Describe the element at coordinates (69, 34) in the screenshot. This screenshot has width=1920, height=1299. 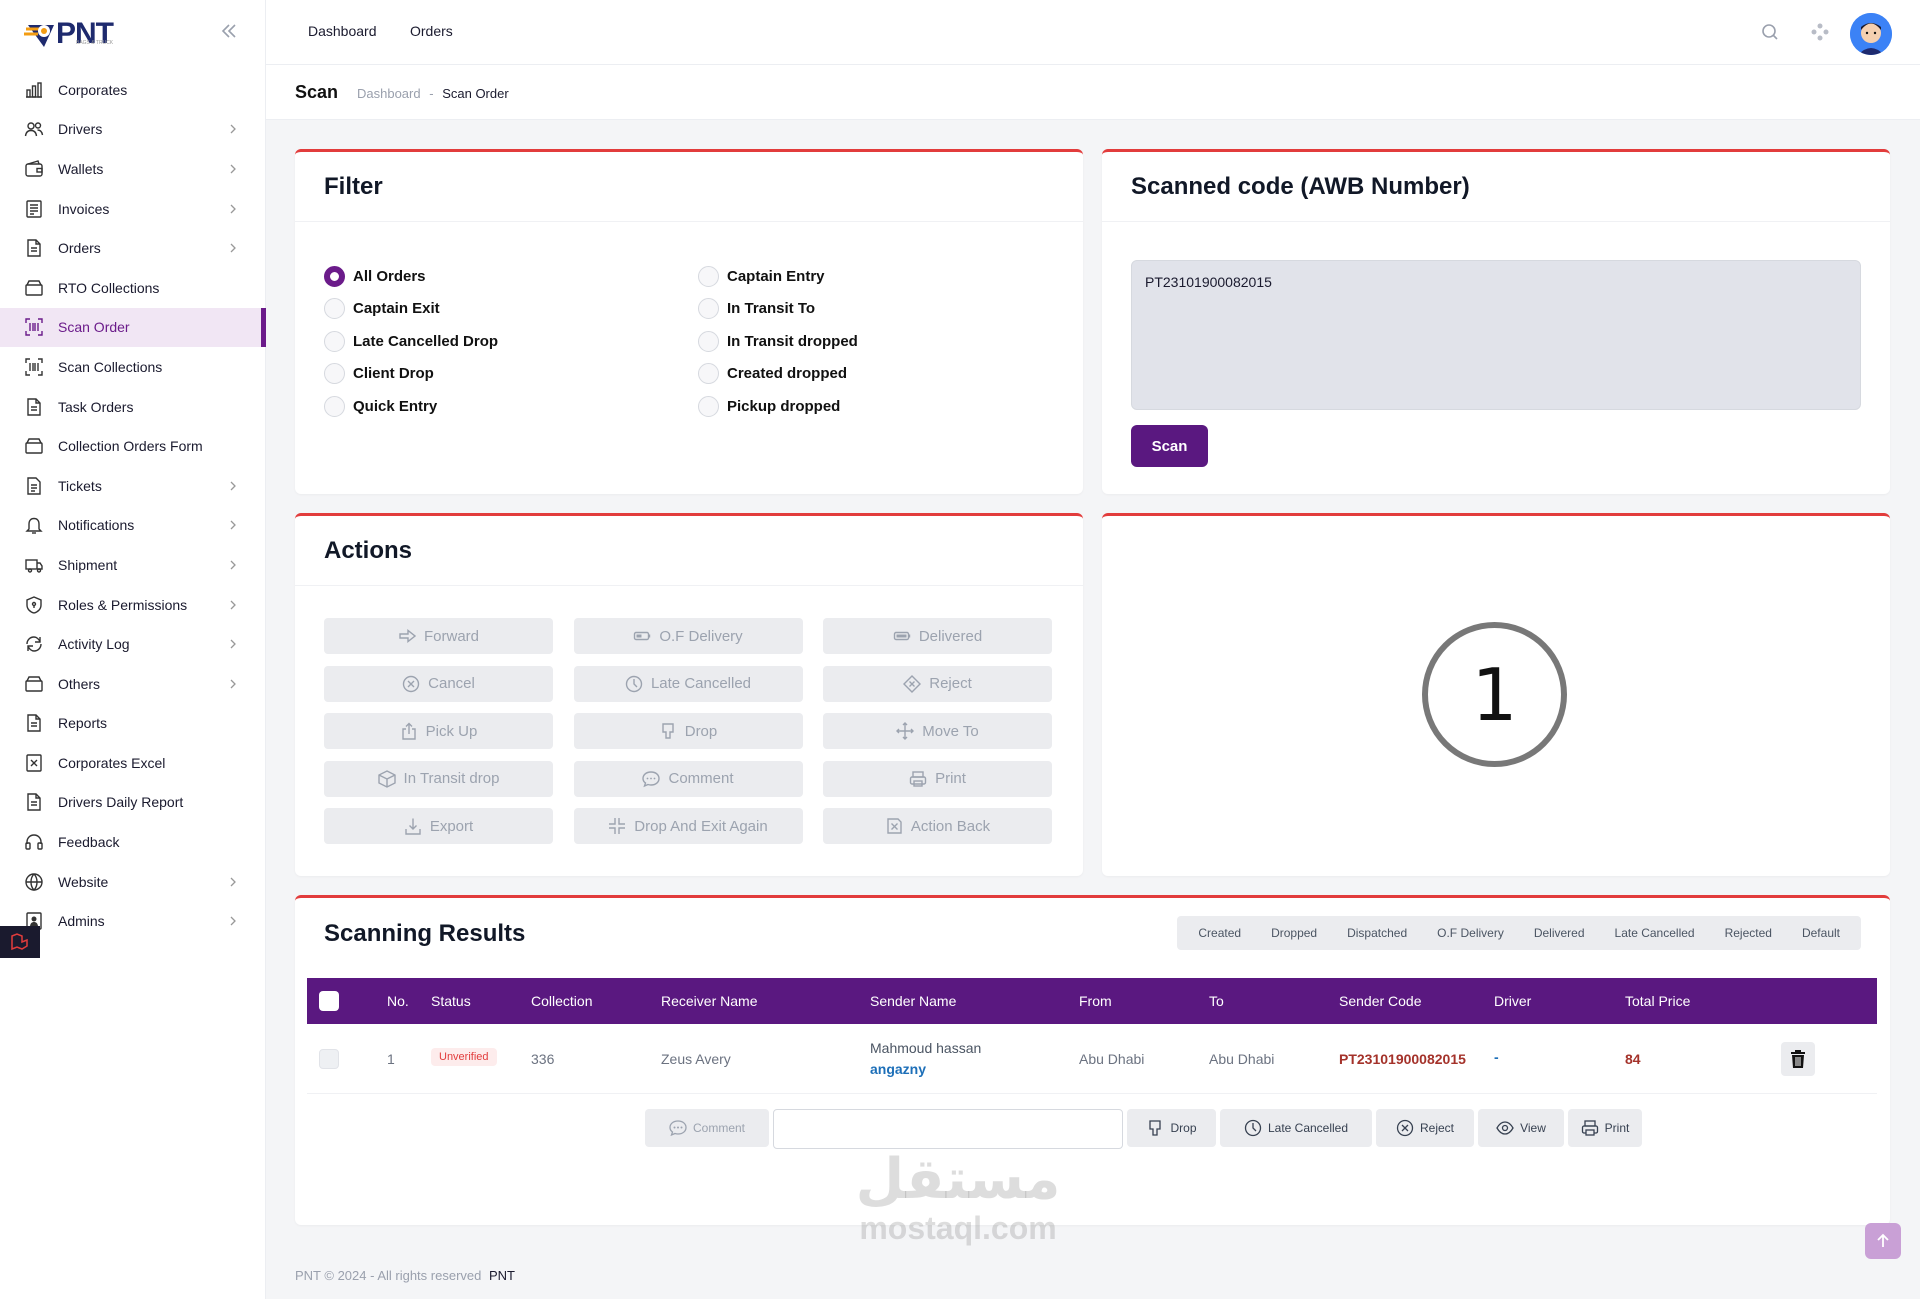
I see `logo: PNT` at that location.